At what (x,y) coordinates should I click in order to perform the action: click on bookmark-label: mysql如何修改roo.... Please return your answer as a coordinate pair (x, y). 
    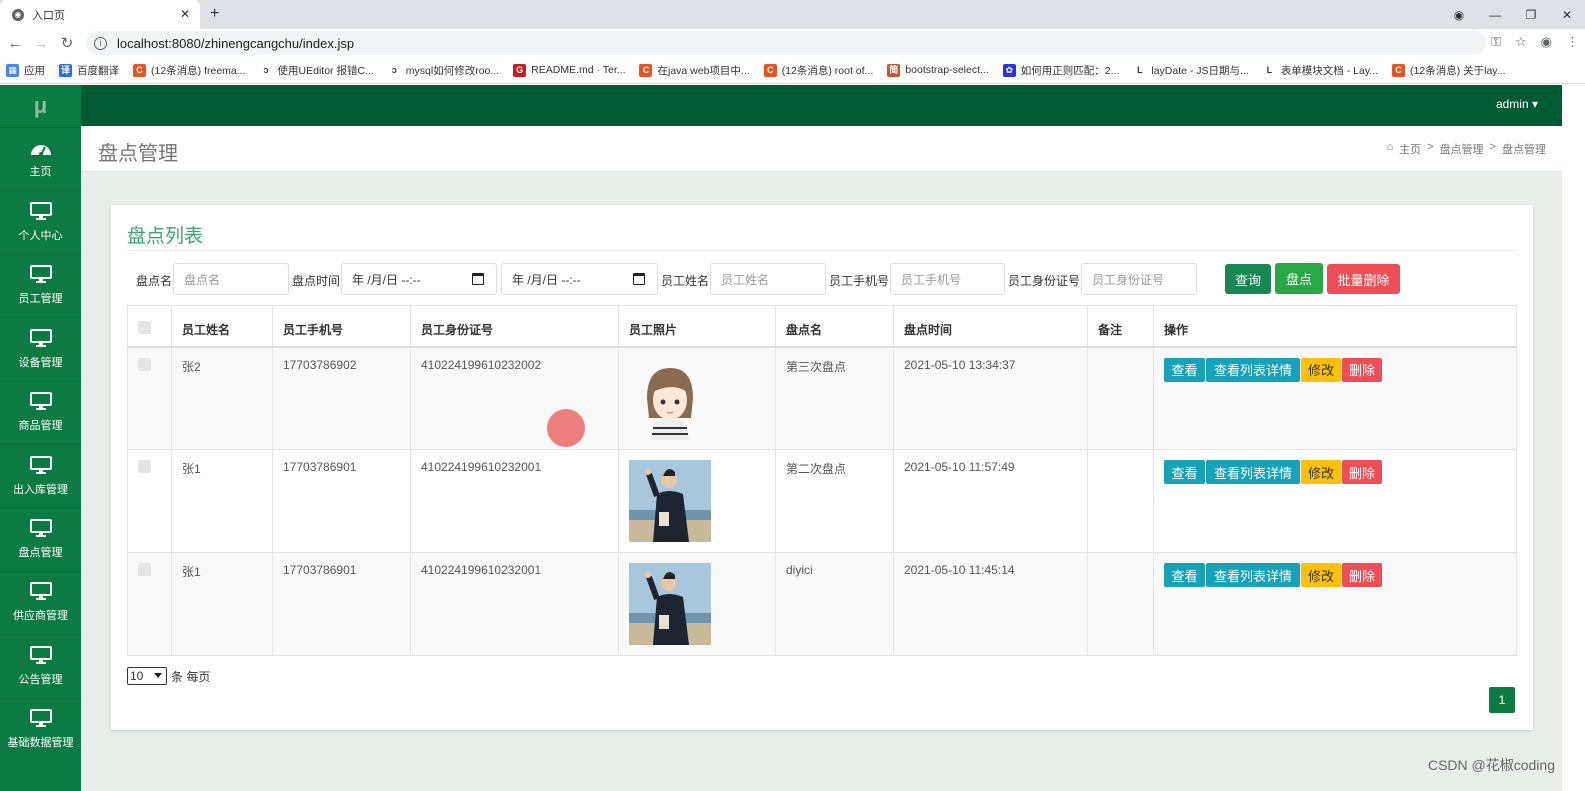
    Looking at the image, I should click on (452, 70).